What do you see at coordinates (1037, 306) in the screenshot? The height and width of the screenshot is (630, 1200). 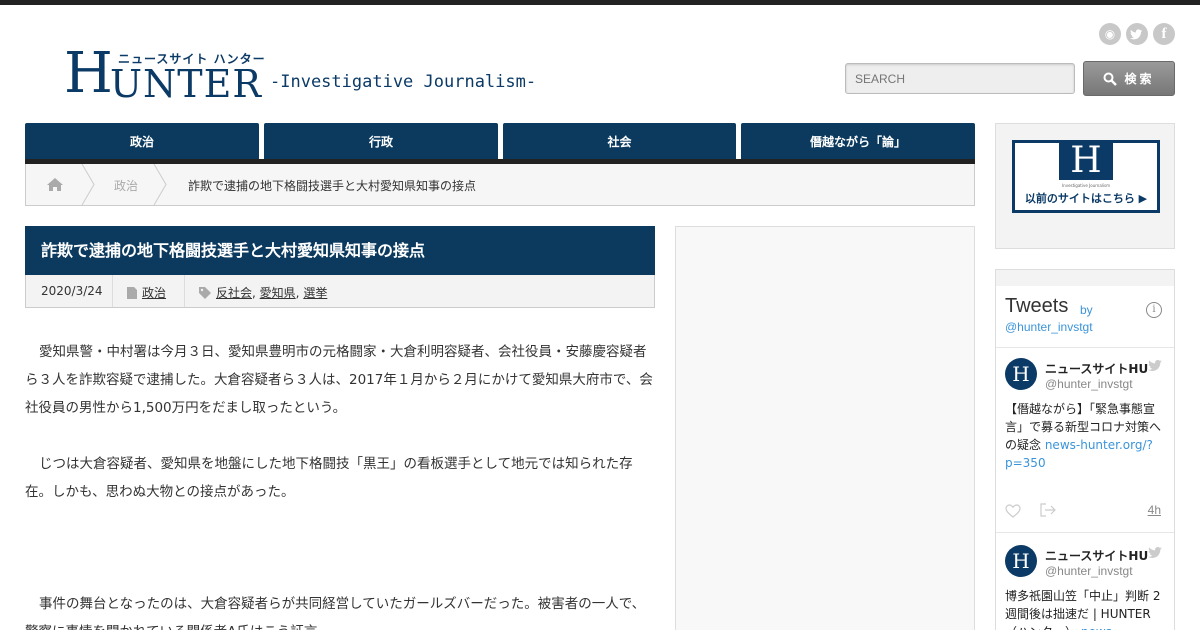 I see `timeline-title: Tweets` at bounding box center [1037, 306].